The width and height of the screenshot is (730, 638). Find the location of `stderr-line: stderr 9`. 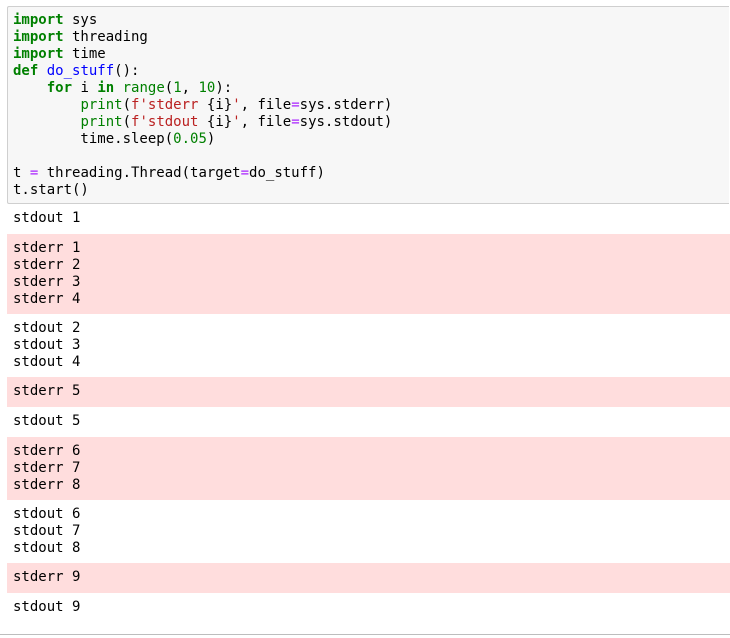

stderr-line: stderr 9 is located at coordinates (47, 577).